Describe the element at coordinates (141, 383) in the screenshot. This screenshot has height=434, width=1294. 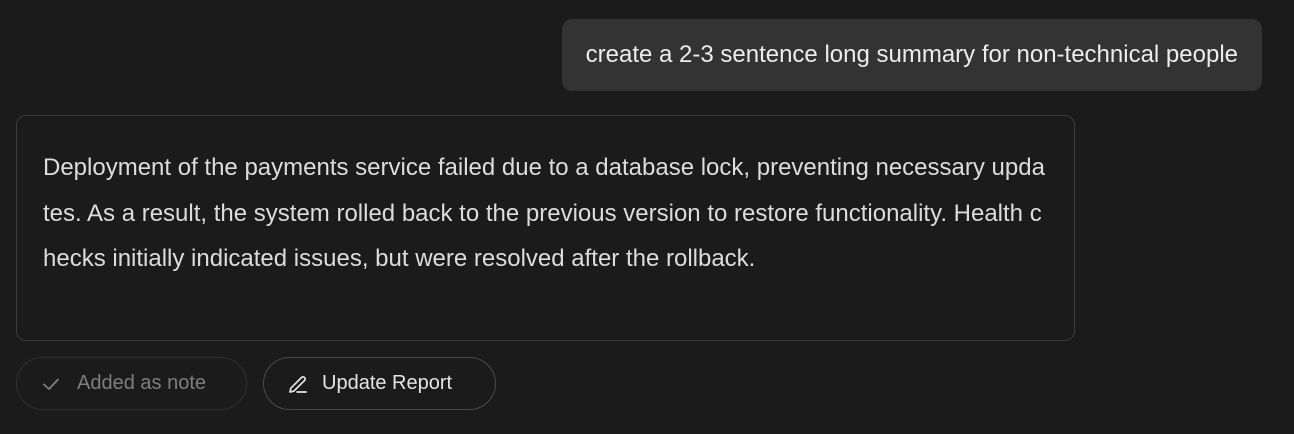
I see `added-as-note-label: Added as note` at that location.